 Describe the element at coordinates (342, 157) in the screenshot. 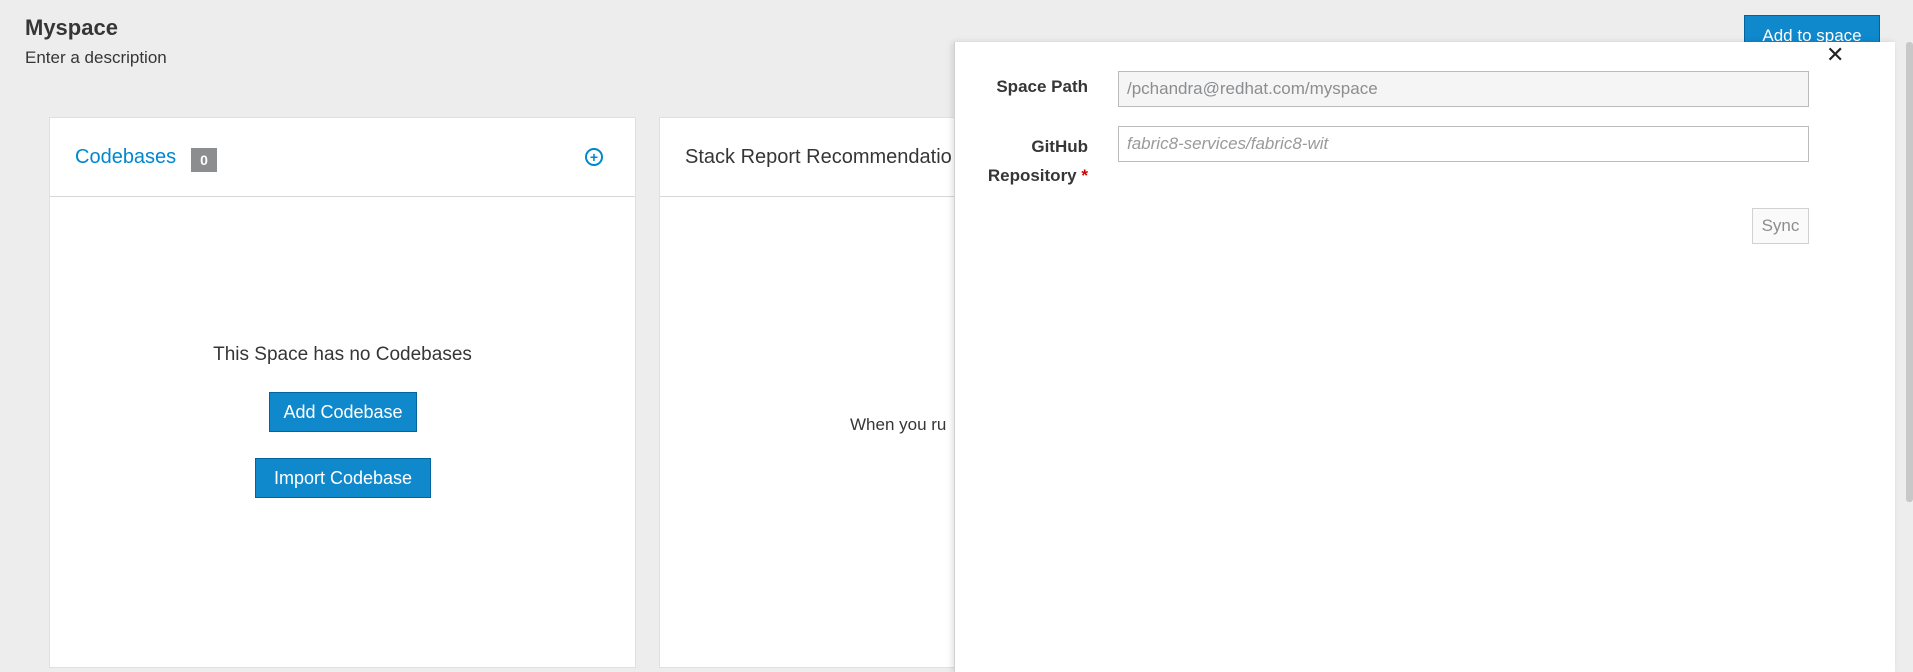

I see `codebases-card-header: Codebases 0 +` at that location.